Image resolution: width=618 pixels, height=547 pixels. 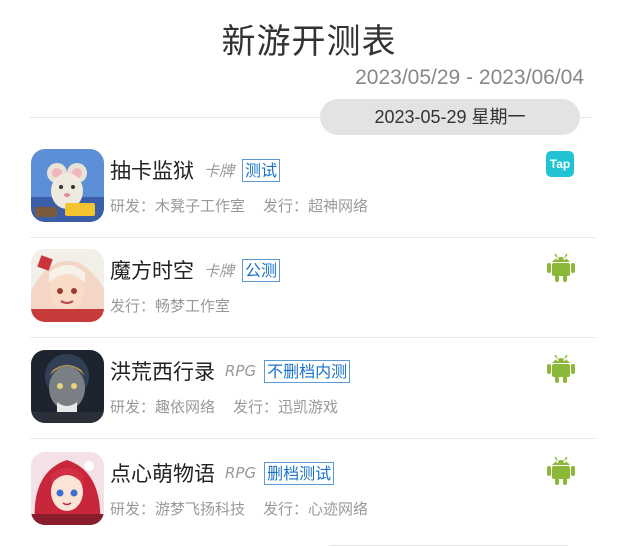 What do you see at coordinates (152, 170) in the screenshot?
I see `game-name: 抽卡监狱` at bounding box center [152, 170].